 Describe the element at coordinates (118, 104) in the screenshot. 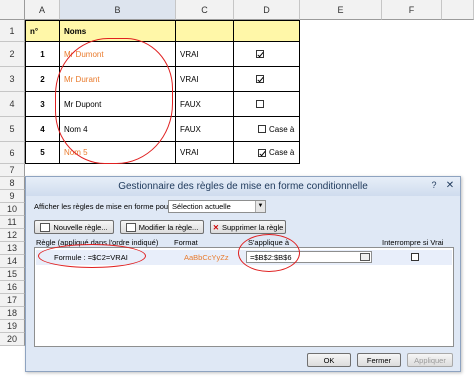

I see `cell-b4: Mr Dupont` at that location.